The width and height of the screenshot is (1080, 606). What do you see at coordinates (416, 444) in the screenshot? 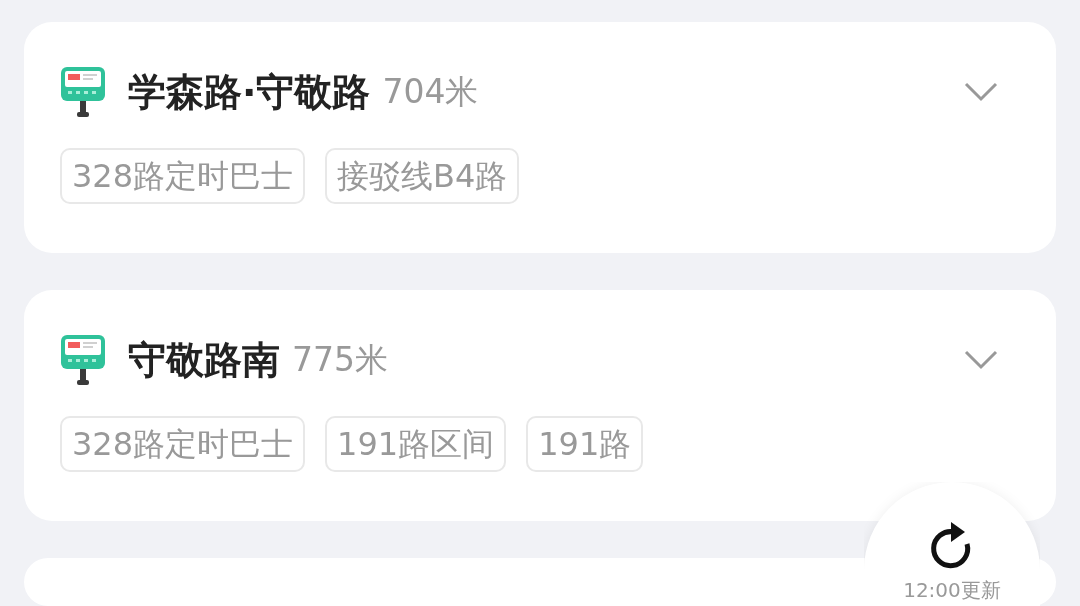
I see `route-tag: 191路区间` at bounding box center [416, 444].